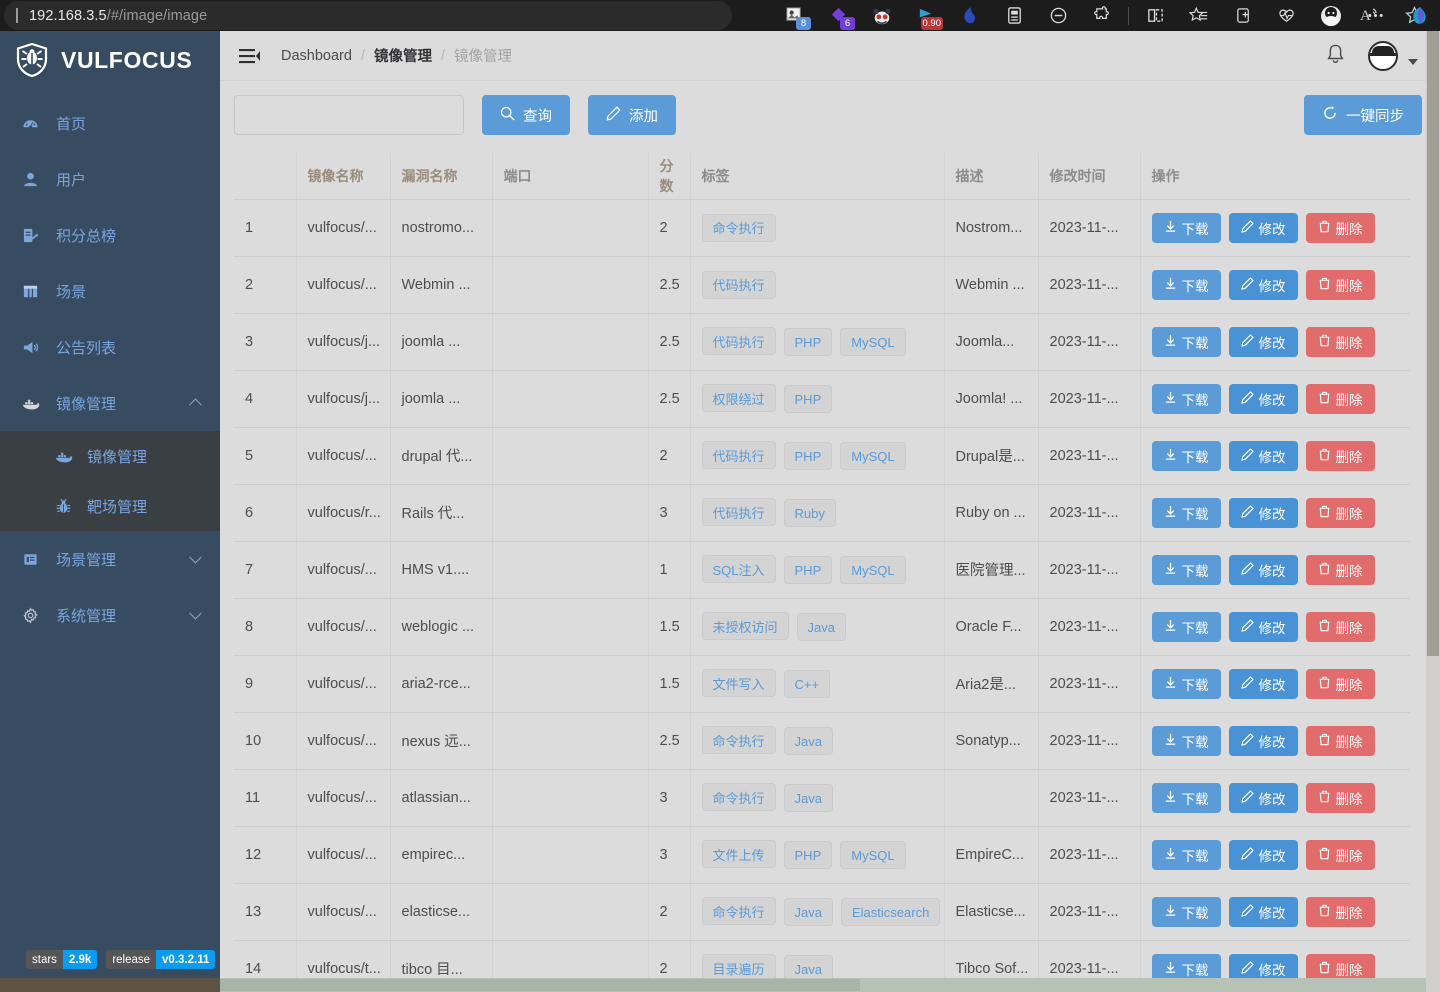 The width and height of the screenshot is (1440, 992). I want to click on tag-chip: SQL注入, so click(738, 569).